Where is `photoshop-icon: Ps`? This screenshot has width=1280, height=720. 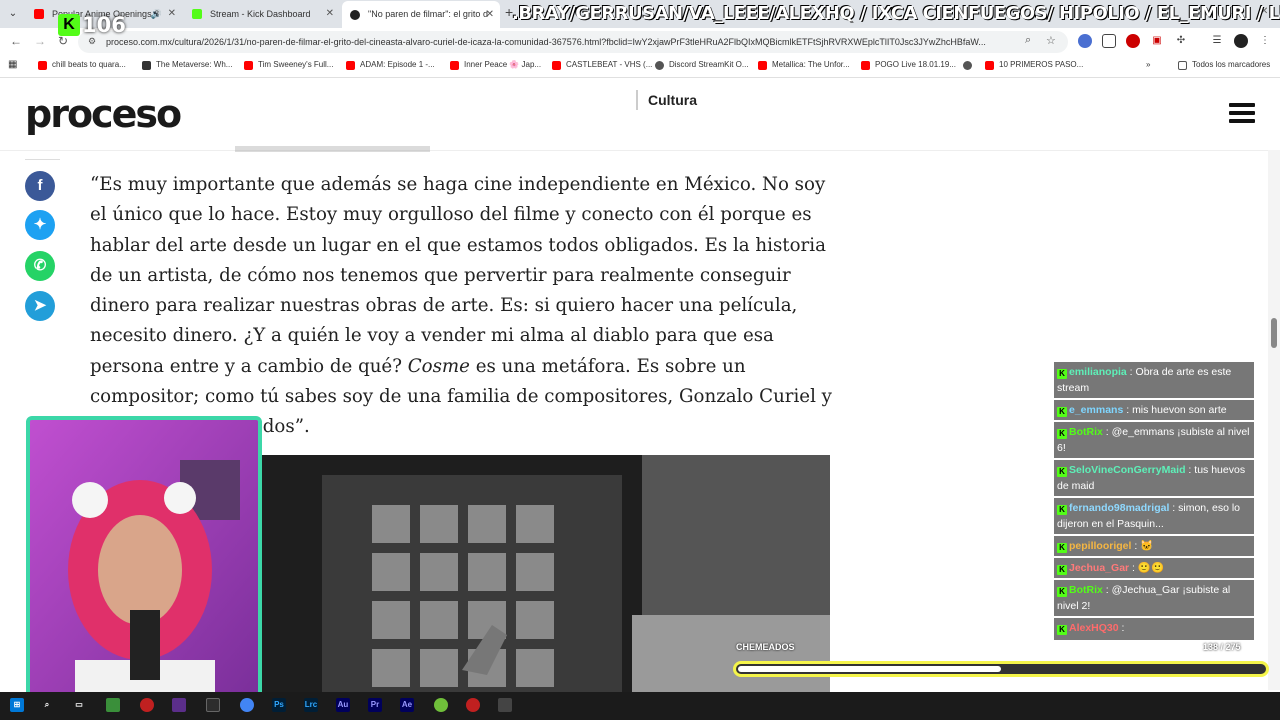
photoshop-icon: Ps is located at coordinates (279, 705).